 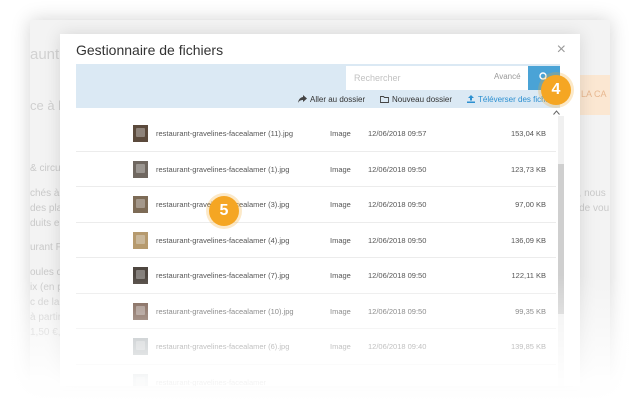 I want to click on new-folder-label: Nouveau dossier, so click(x=422, y=99).